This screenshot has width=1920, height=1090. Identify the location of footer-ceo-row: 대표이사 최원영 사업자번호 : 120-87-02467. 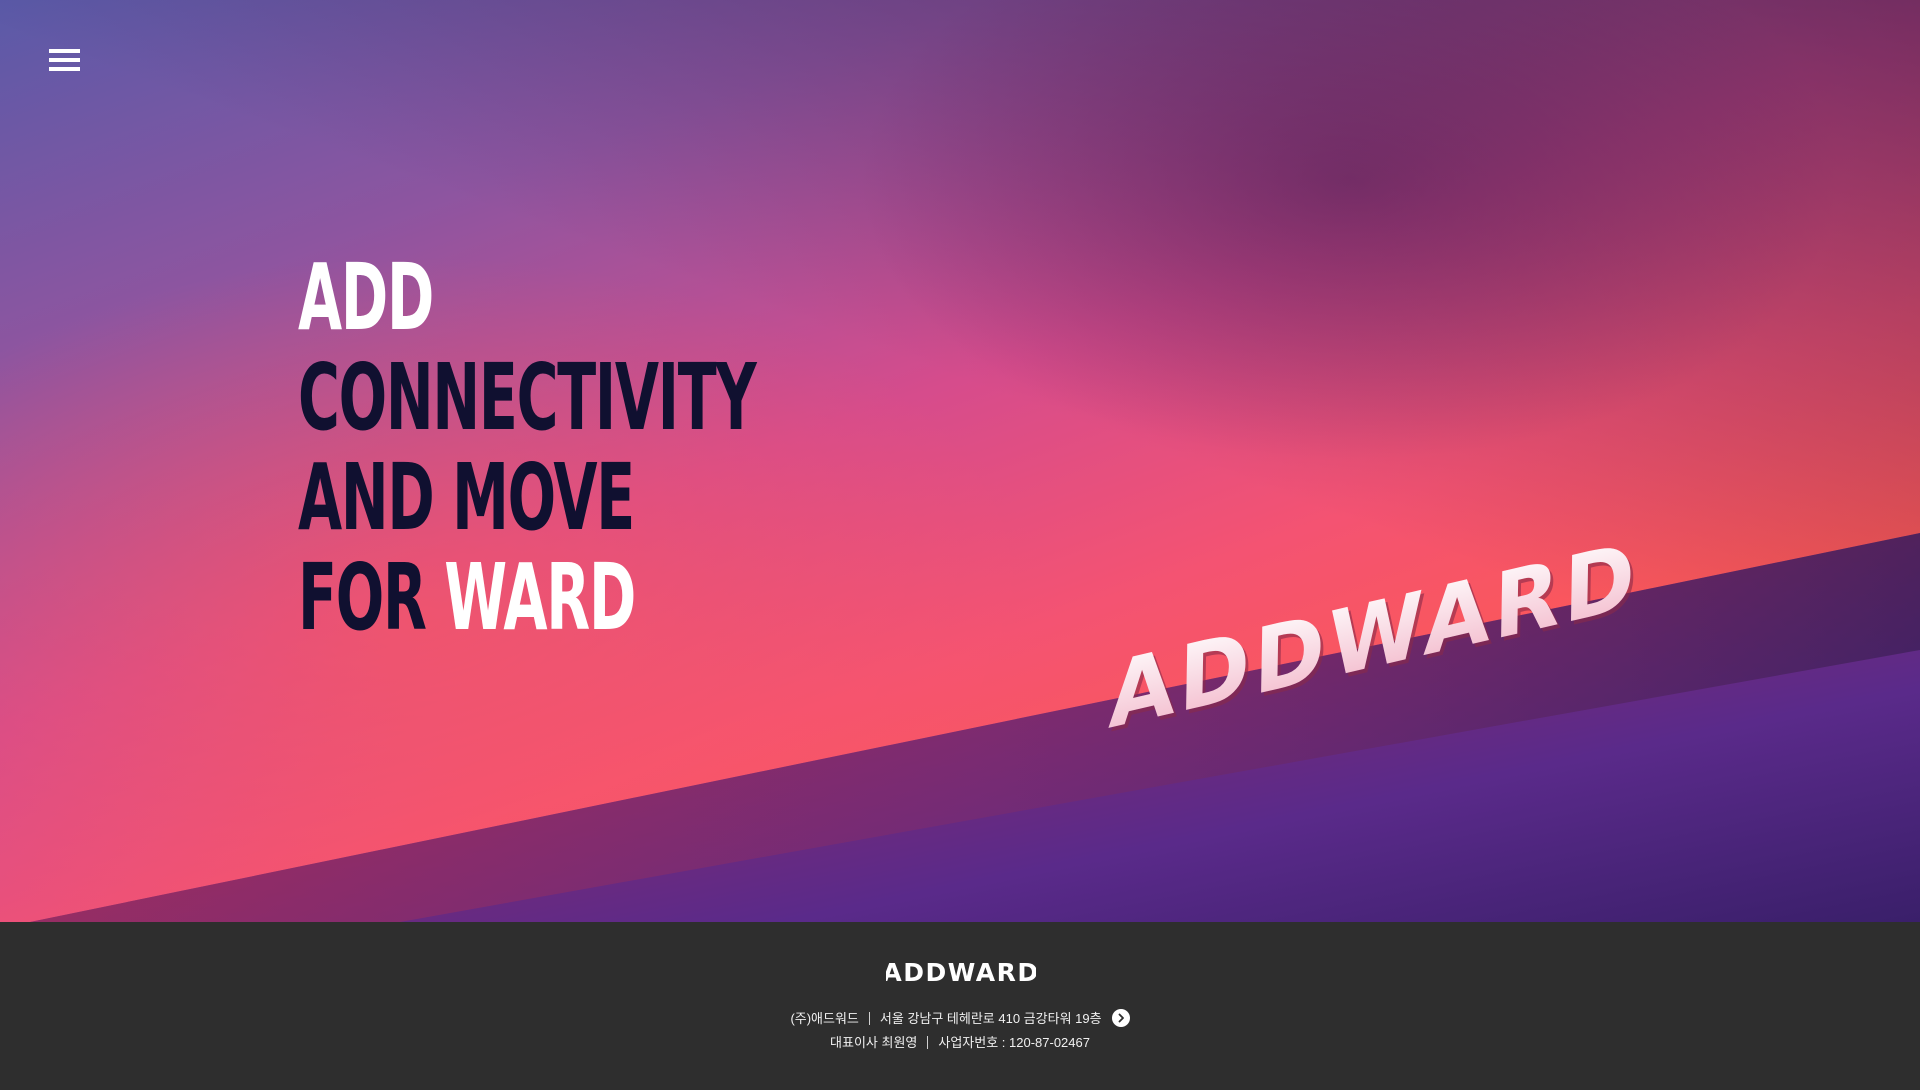
(960, 1041).